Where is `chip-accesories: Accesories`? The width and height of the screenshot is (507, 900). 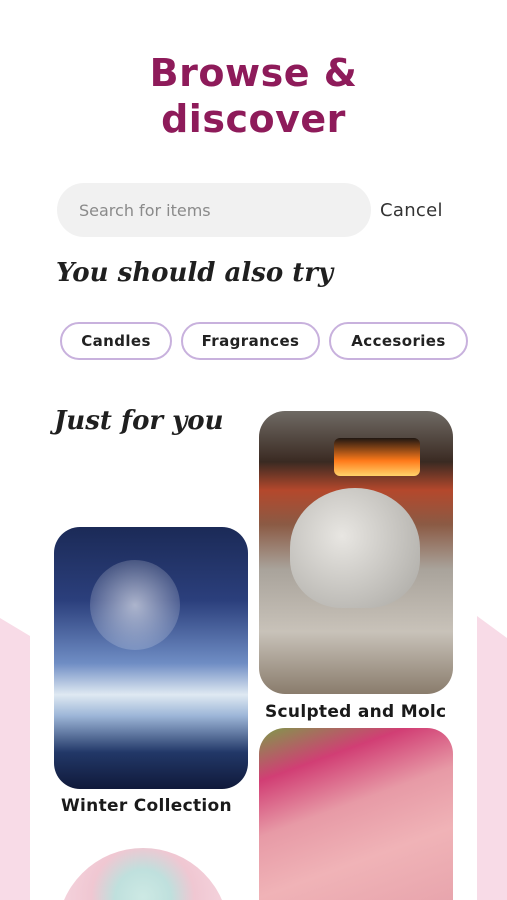 chip-accesories: Accesories is located at coordinates (398, 341).